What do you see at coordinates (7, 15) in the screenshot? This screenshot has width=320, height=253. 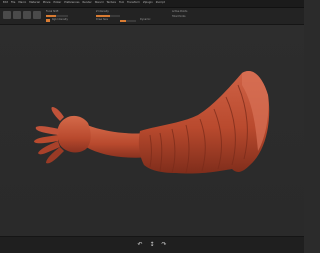 I see `home-icon` at bounding box center [7, 15].